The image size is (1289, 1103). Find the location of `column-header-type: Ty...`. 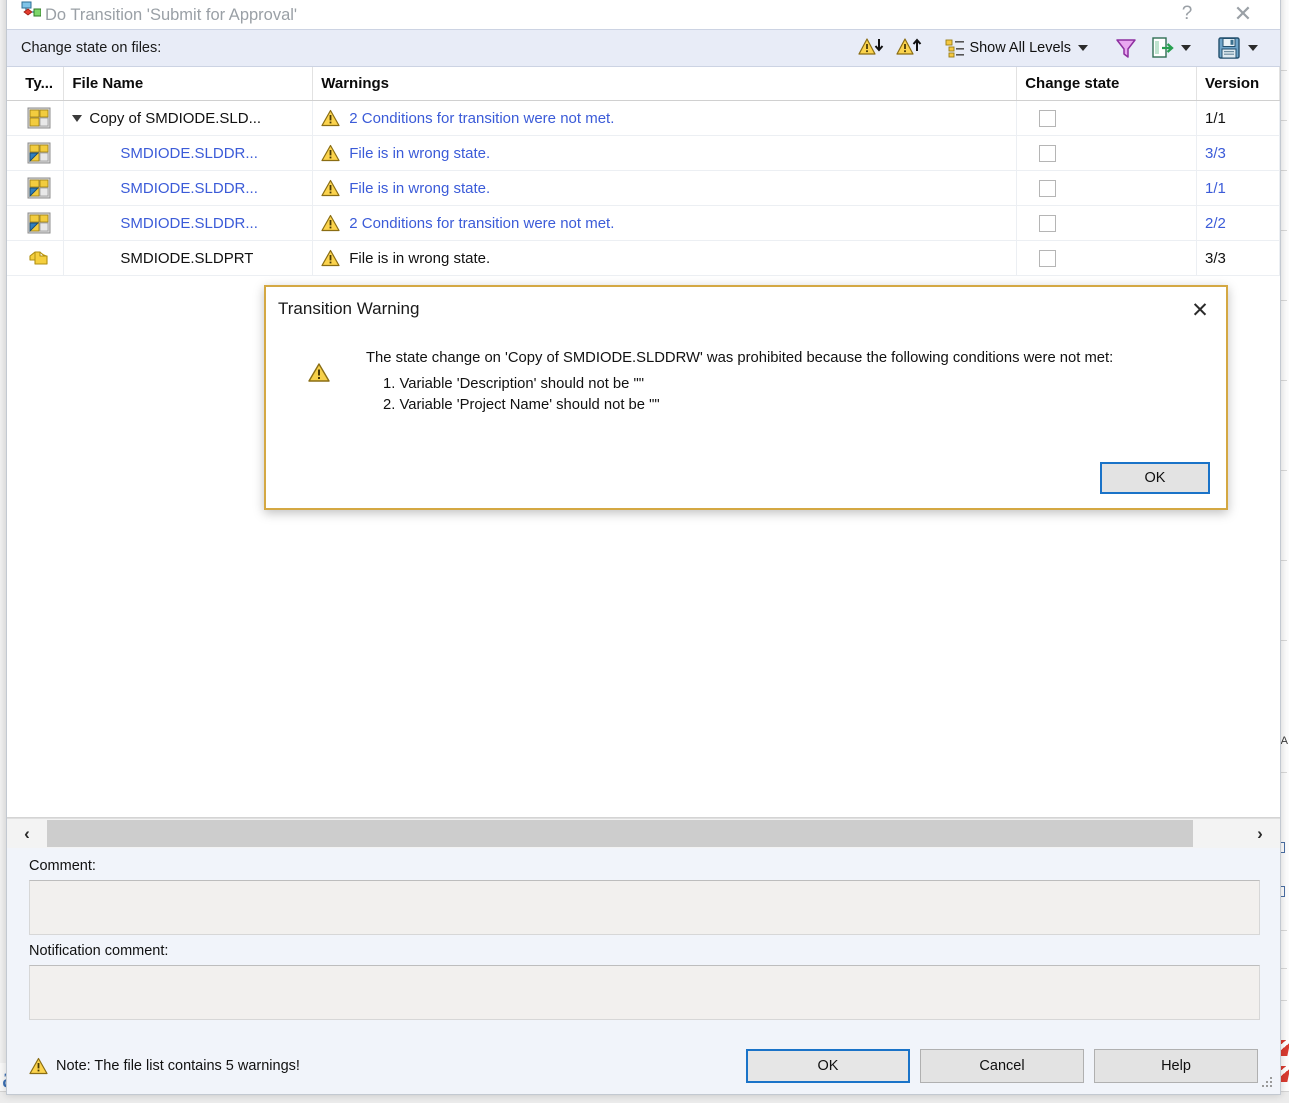

column-header-type: Ty... is located at coordinates (36, 83).